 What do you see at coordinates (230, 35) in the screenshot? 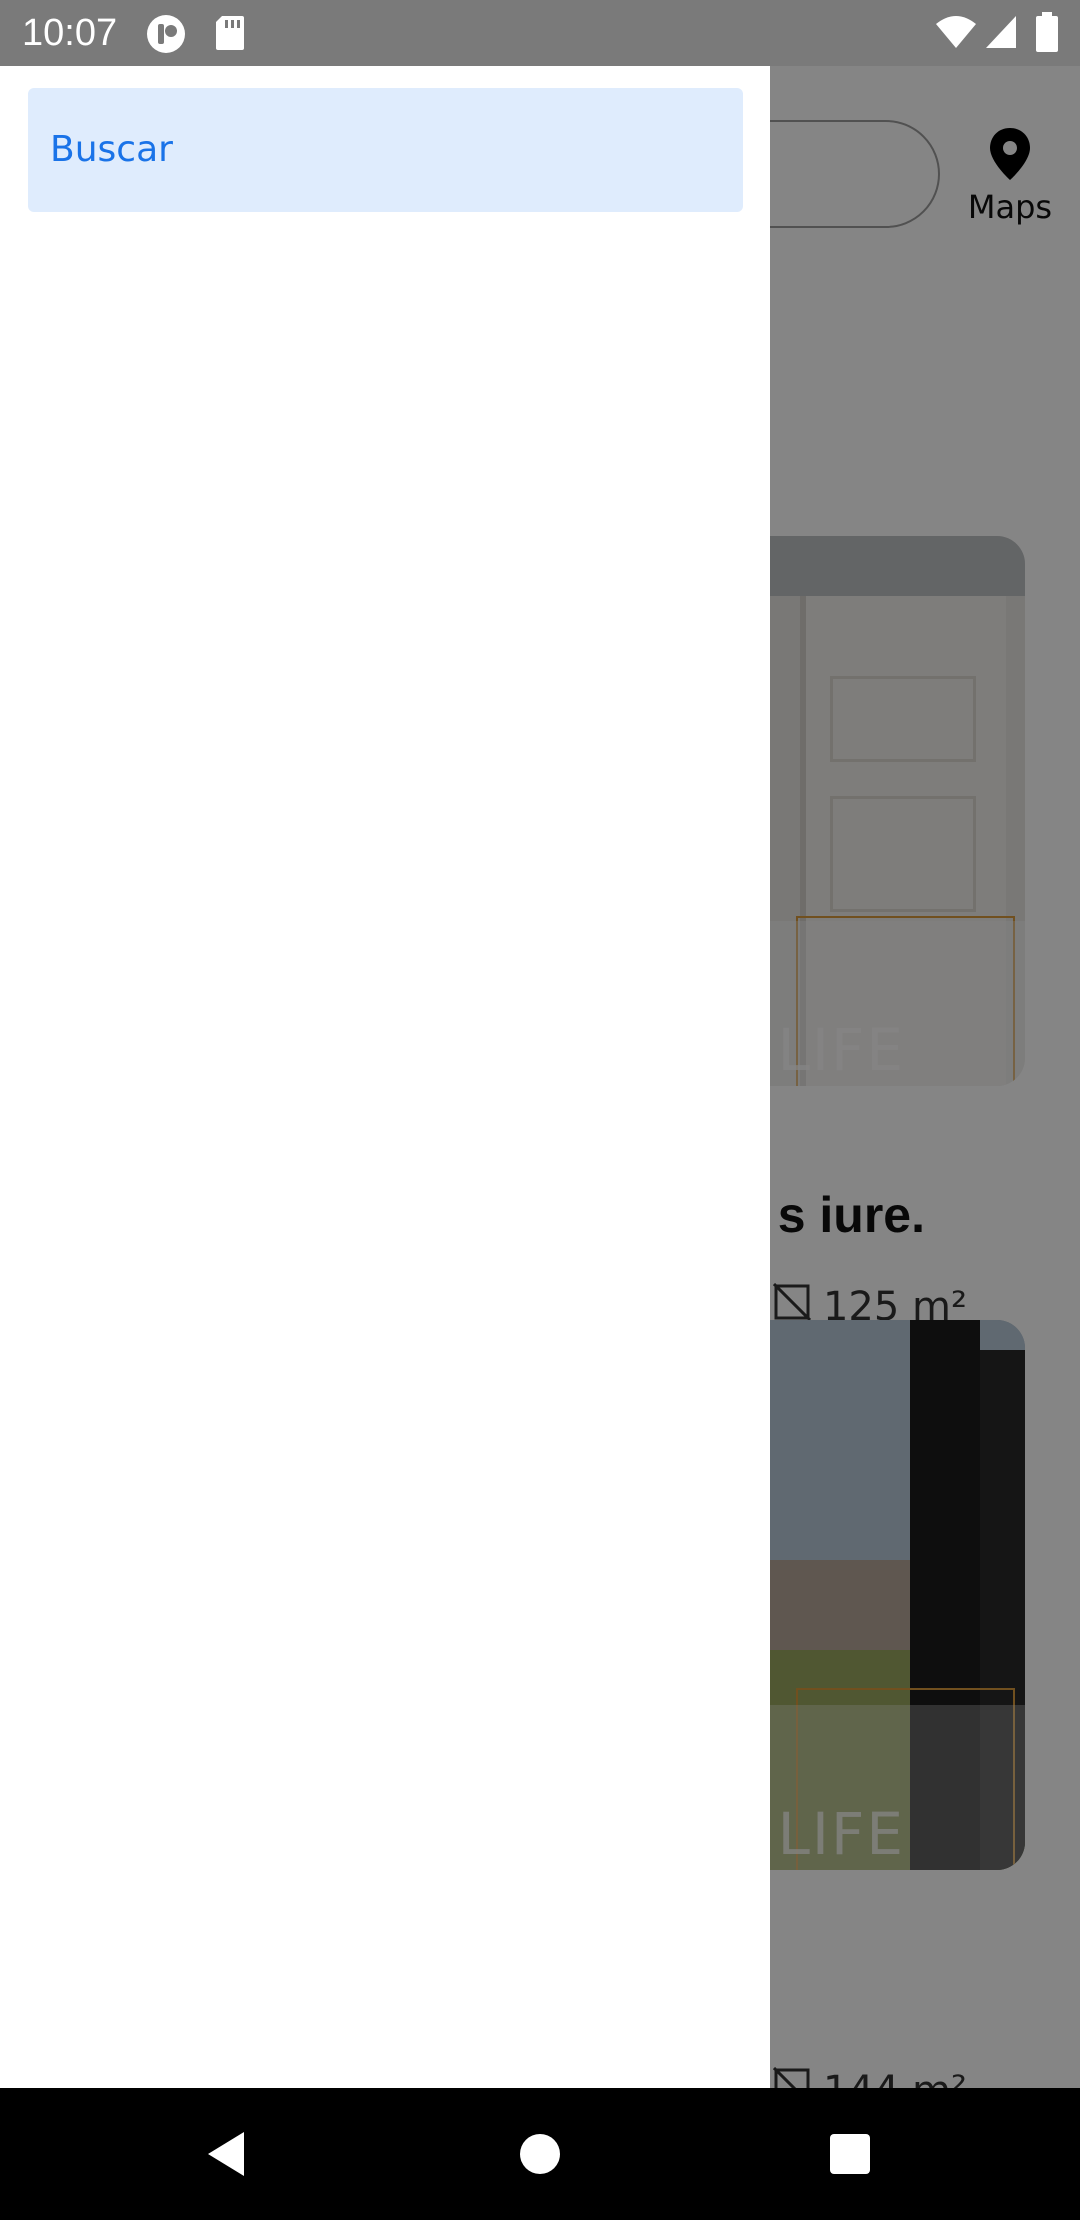
I see `sd-card-icon` at bounding box center [230, 35].